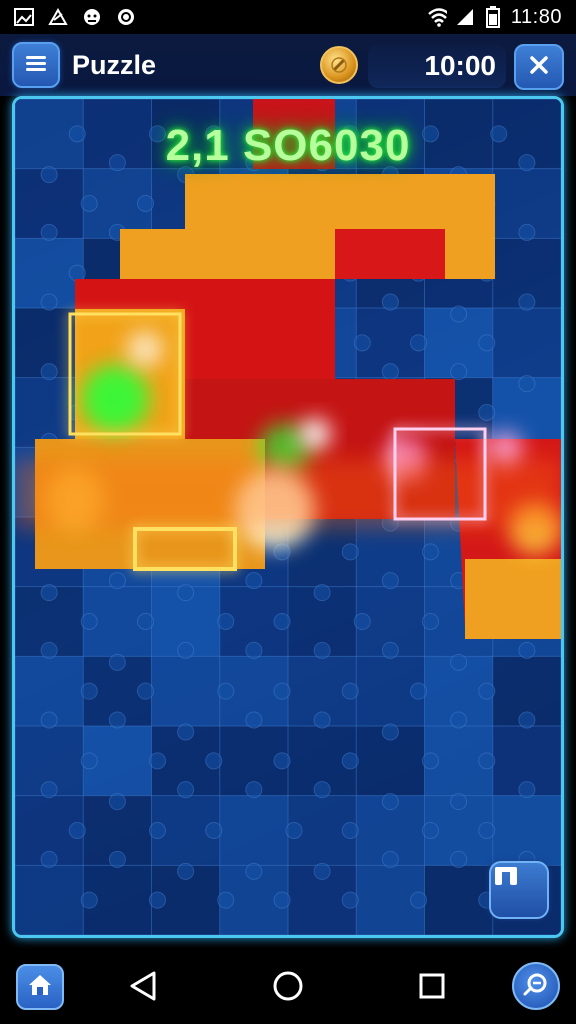 The height and width of the screenshot is (1024, 576). I want to click on zoom-button, so click(536, 986).